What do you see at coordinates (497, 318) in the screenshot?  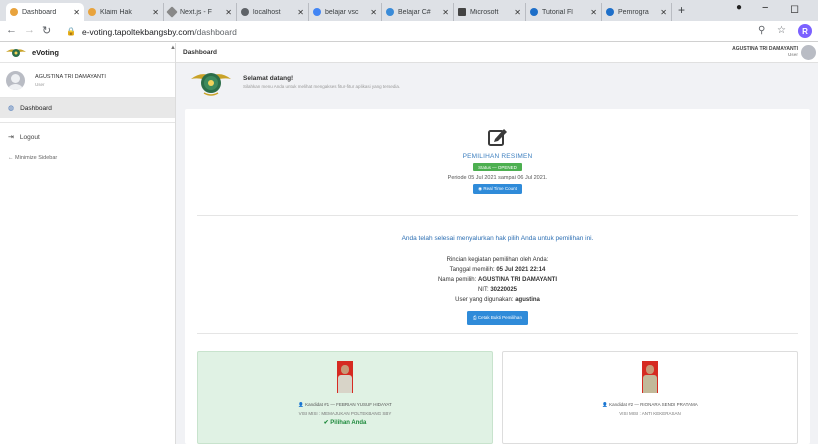 I see `print-proof-button: ⎙ Cetak Bukti Pemilihan` at bounding box center [497, 318].